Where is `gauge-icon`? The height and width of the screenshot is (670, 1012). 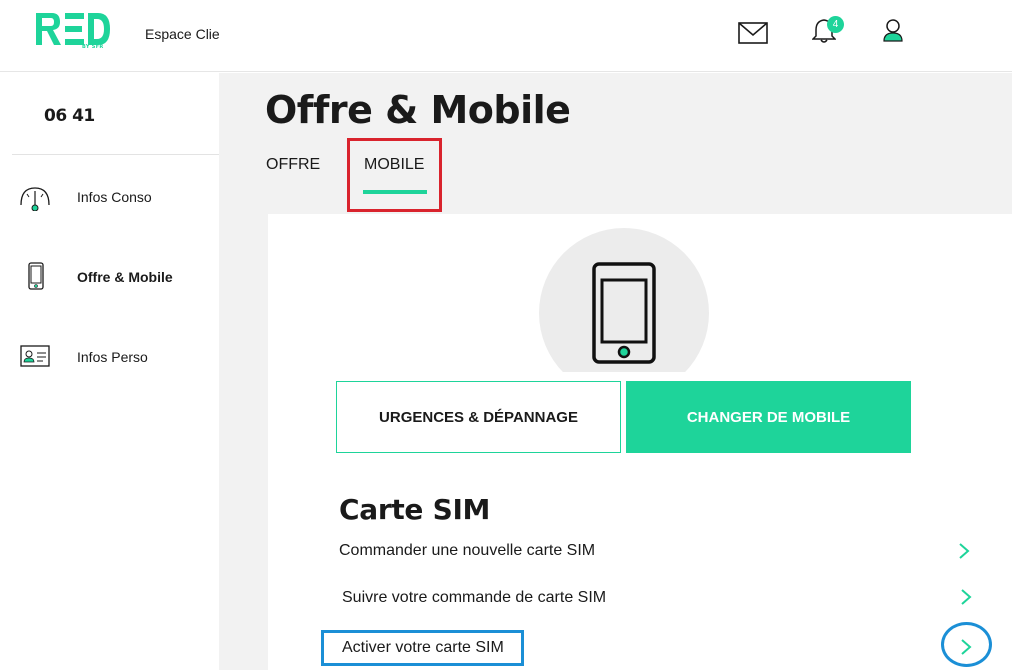
gauge-icon is located at coordinates (35, 199).